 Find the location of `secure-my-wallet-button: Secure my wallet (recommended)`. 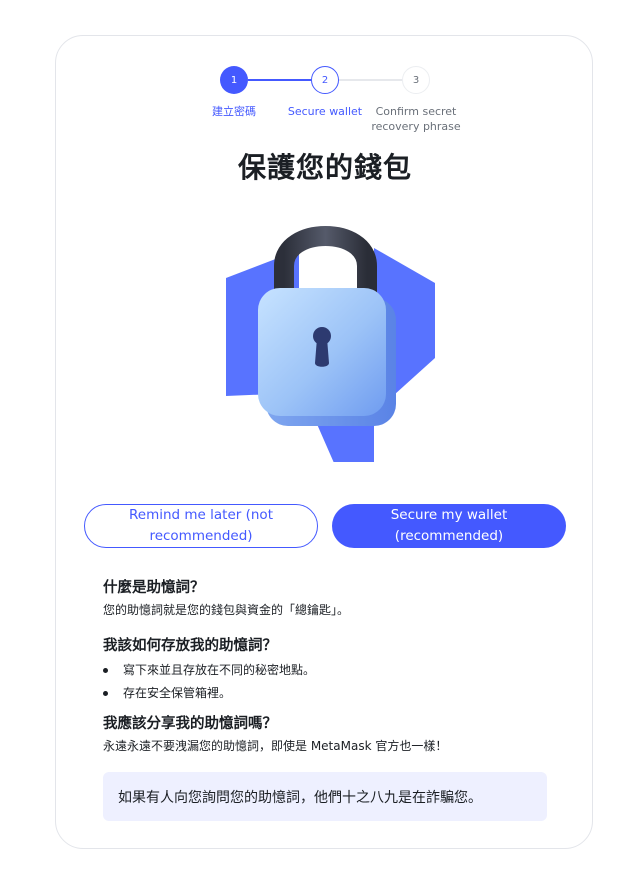

secure-my-wallet-button: Secure my wallet (recommended) is located at coordinates (449, 526).